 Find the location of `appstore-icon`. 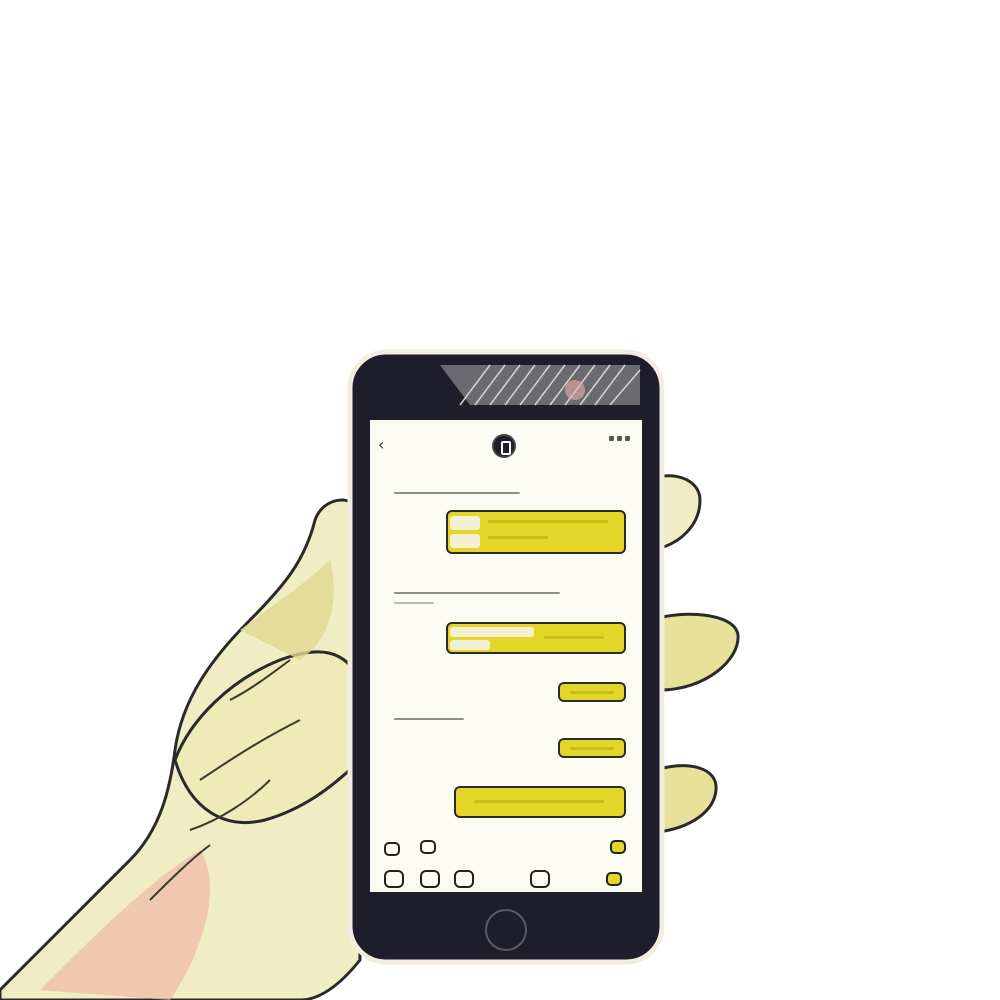

appstore-icon is located at coordinates (428, 847).